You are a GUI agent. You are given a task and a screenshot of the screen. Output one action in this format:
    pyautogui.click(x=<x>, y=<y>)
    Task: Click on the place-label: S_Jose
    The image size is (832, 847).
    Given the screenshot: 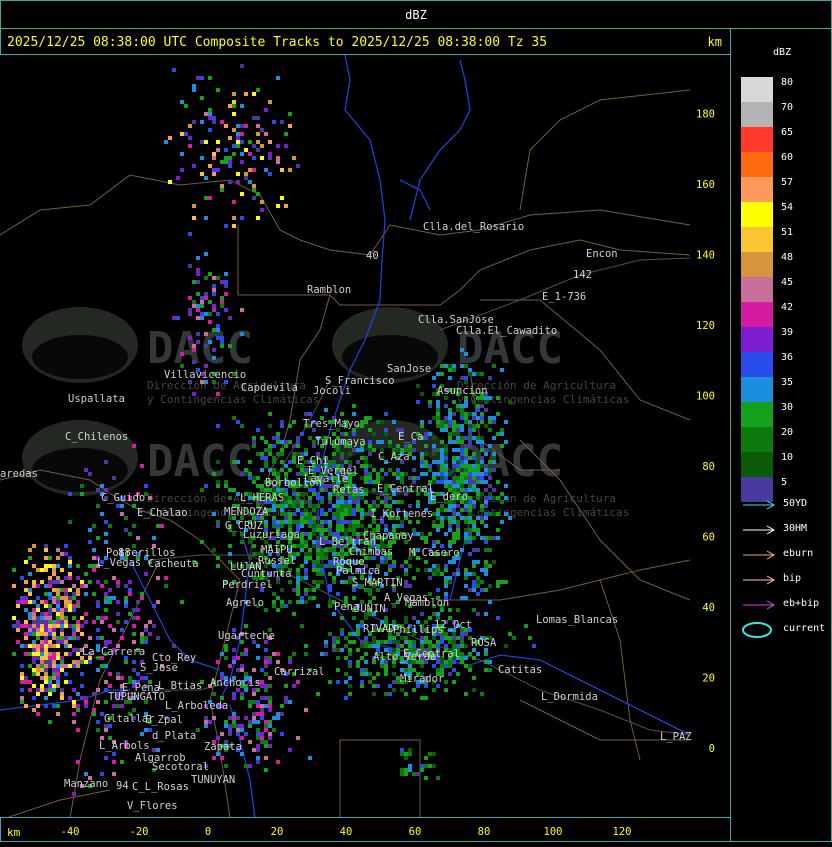 What is the action you would take?
    pyautogui.click(x=159, y=668)
    